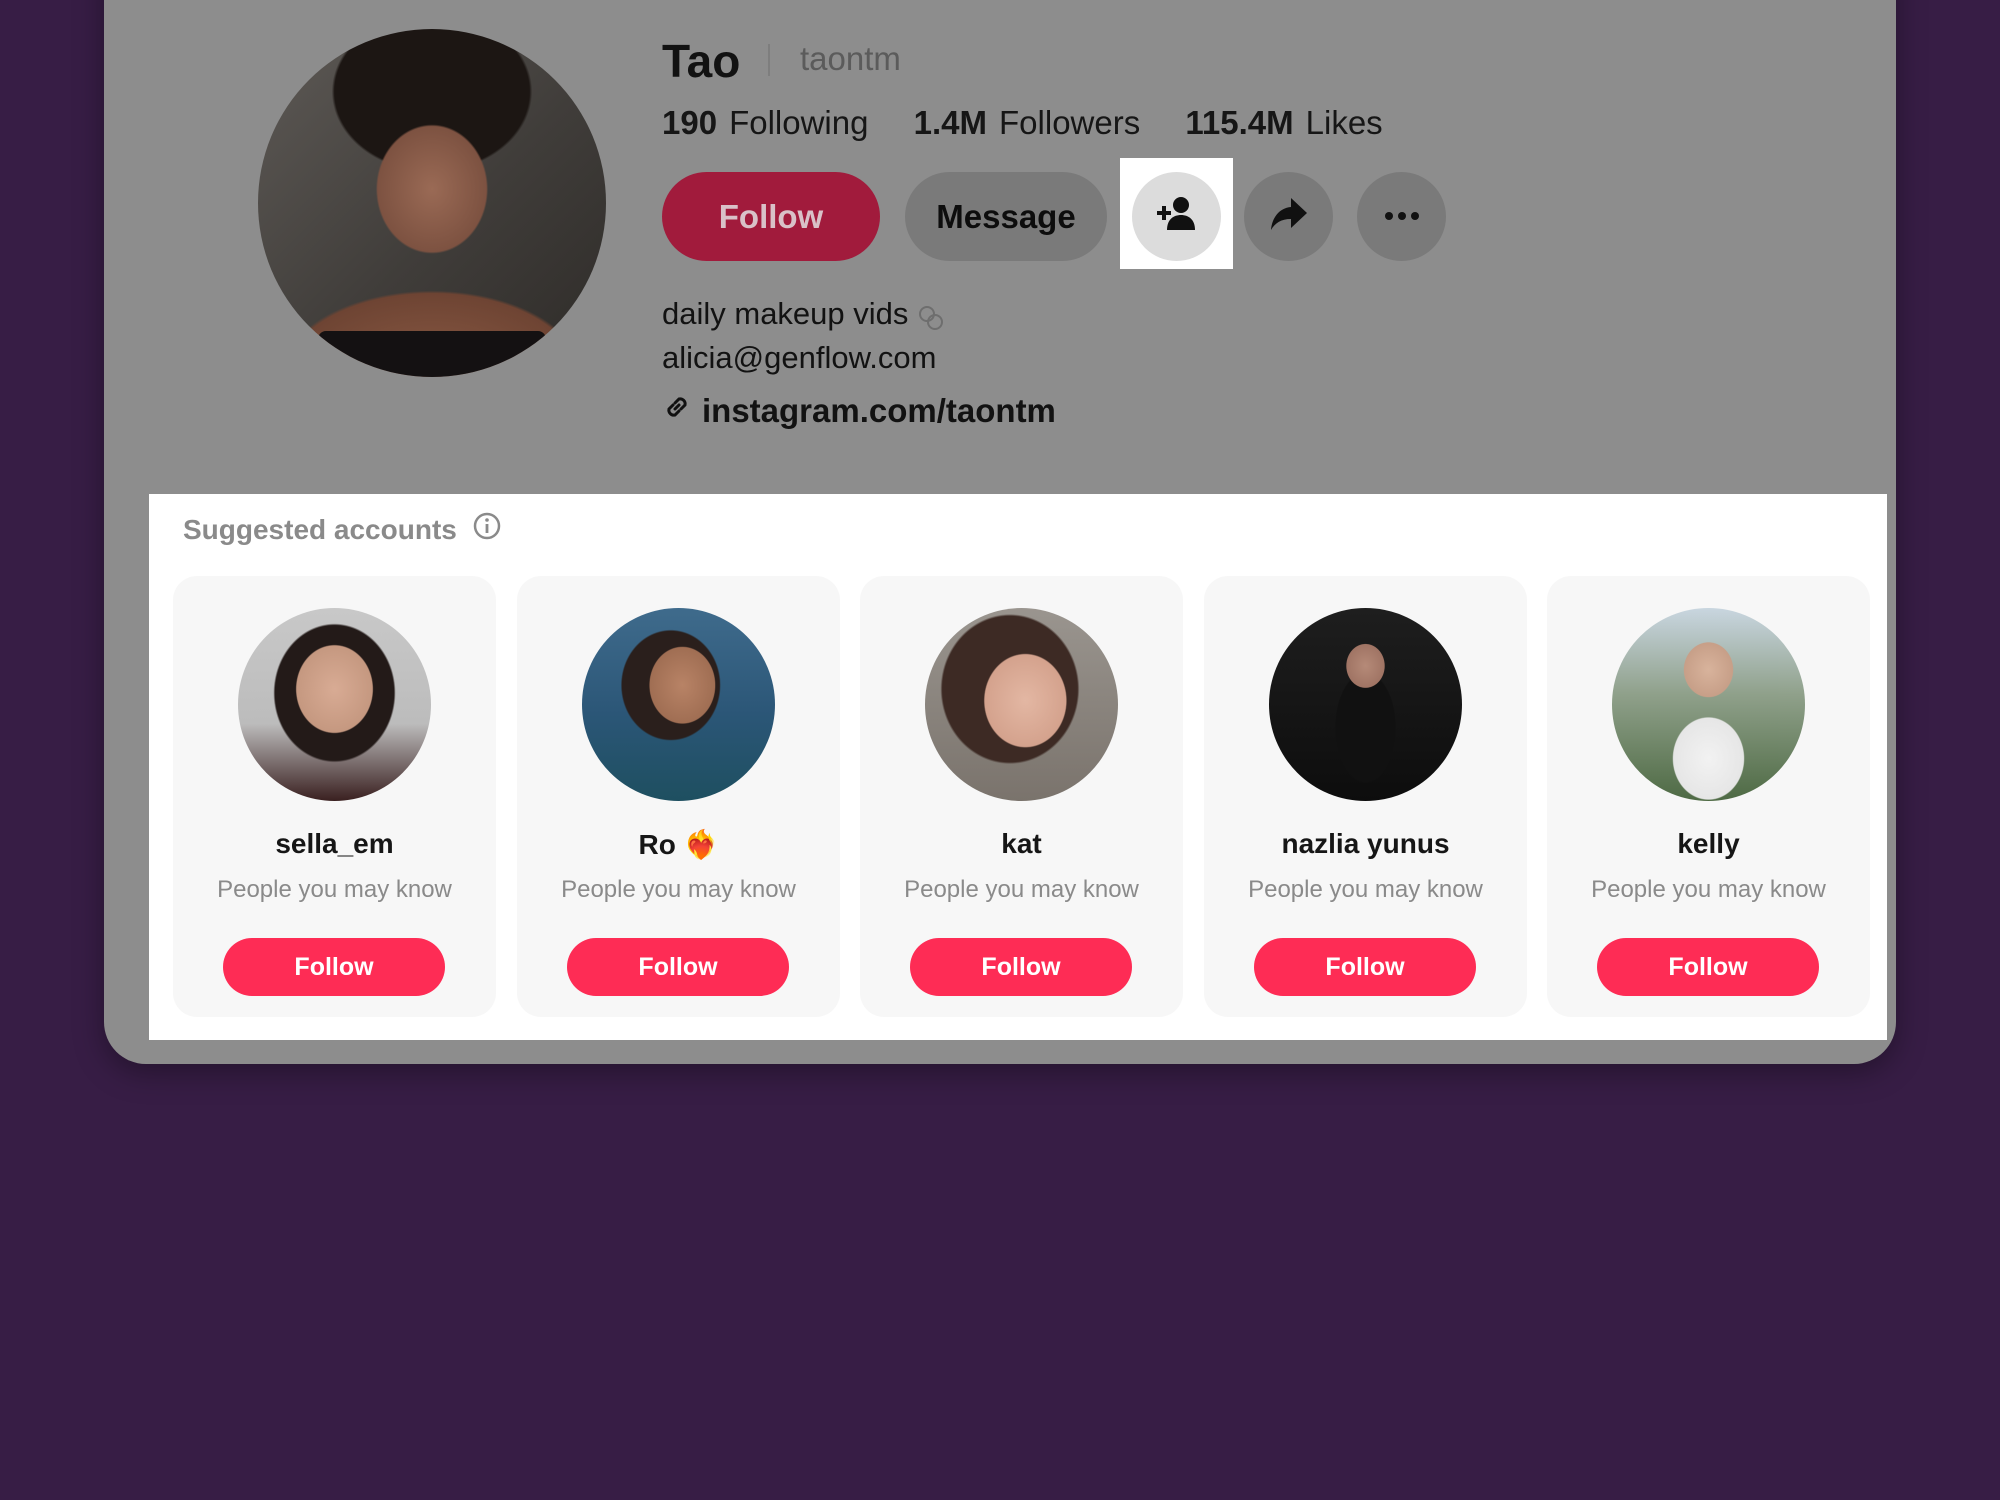 This screenshot has width=2000, height=1500. I want to click on bio-line-2: alicia@genflow.com, so click(799, 357).